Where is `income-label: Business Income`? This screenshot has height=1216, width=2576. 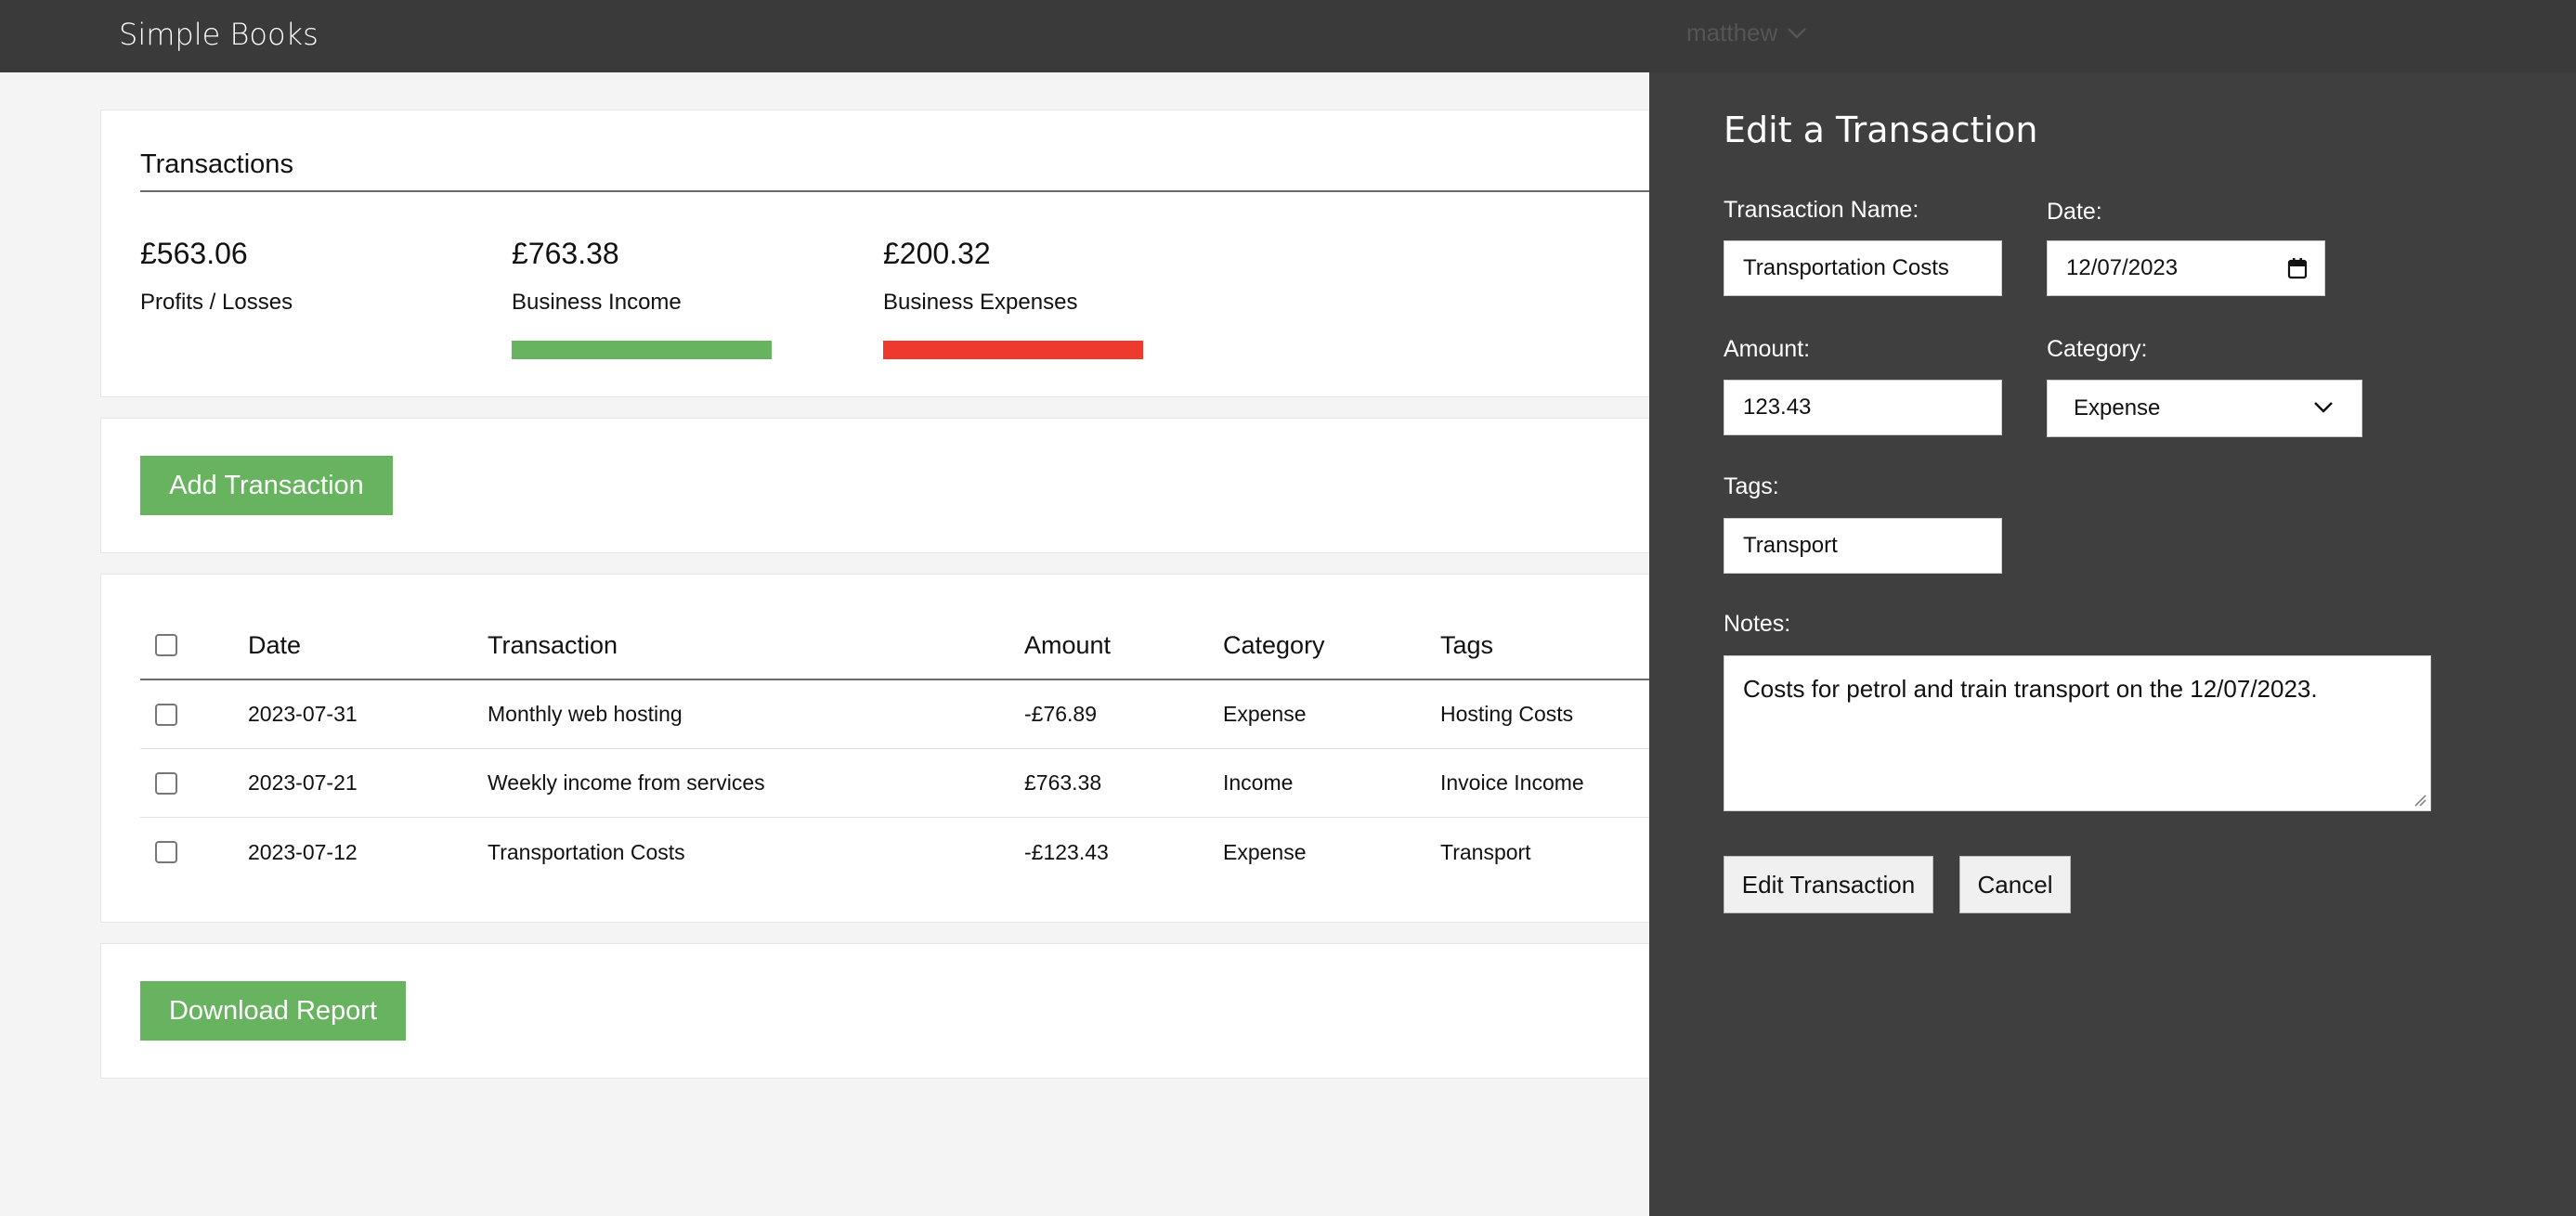
income-label: Business Income is located at coordinates (597, 302).